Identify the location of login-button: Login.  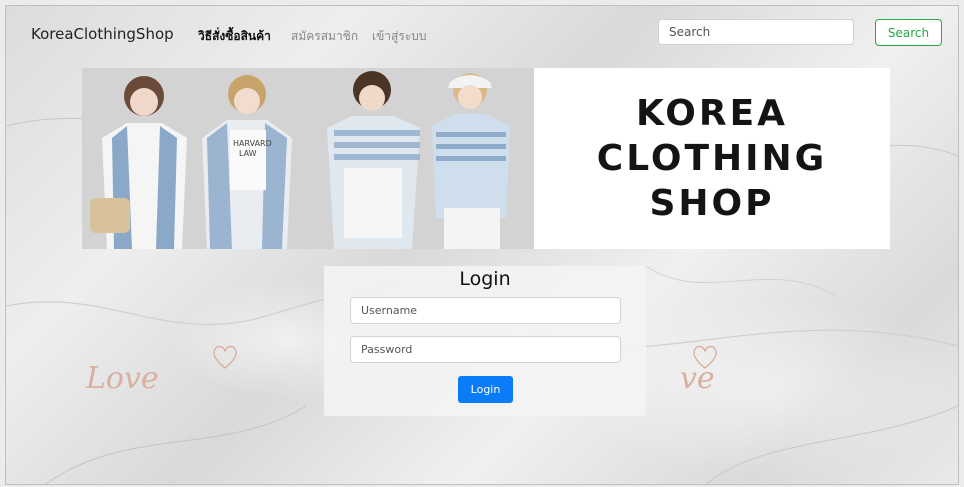
(485, 389).